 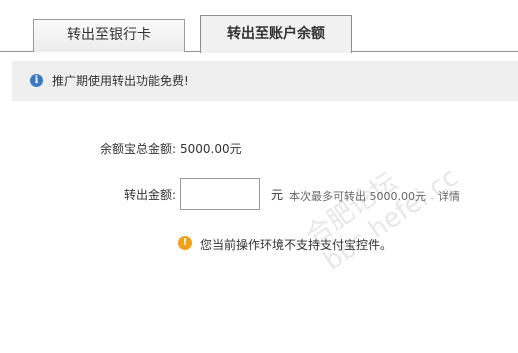 What do you see at coordinates (449, 196) in the screenshot?
I see `details-link: 详情` at bounding box center [449, 196].